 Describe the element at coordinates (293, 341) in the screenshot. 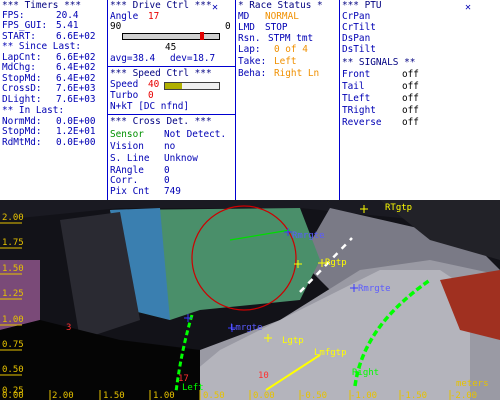

I see `label-lgtp: Lgtp` at that location.